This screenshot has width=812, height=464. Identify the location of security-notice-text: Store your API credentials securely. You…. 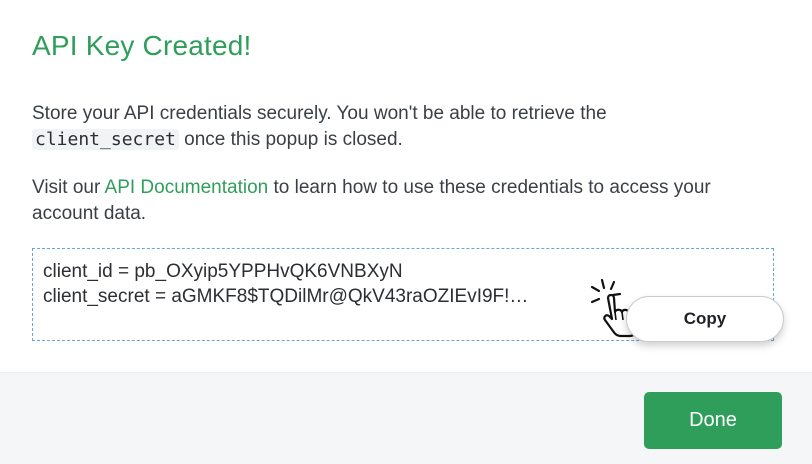
(319, 113).